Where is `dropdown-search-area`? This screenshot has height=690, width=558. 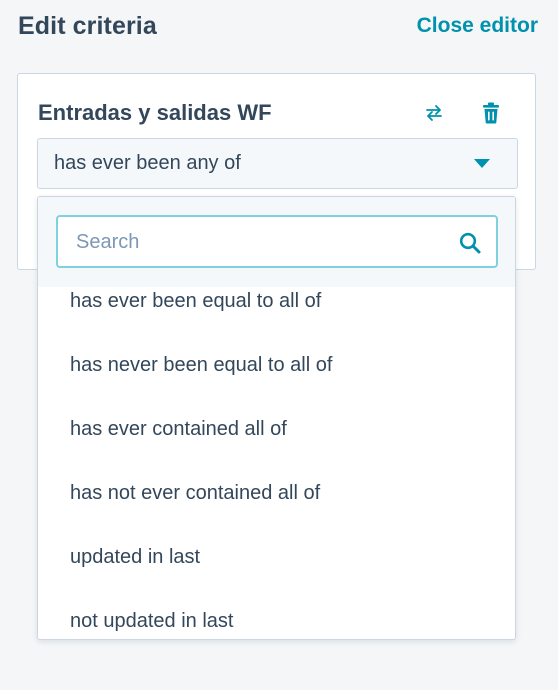 dropdown-search-area is located at coordinates (276, 242).